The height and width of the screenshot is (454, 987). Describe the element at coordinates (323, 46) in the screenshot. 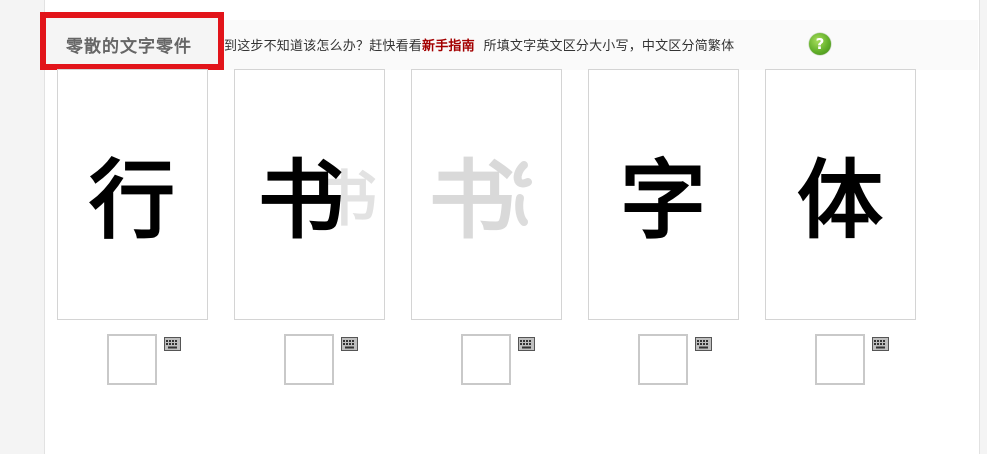

I see `hint-prefix: 到这步不知道该怎么办？赶快看看` at that location.